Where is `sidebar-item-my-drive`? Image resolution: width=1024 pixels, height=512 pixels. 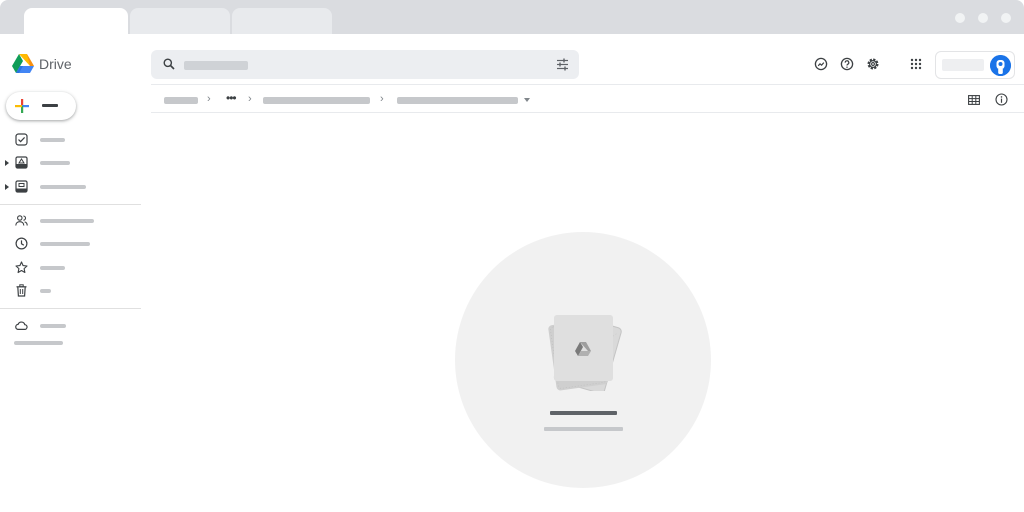
sidebar-item-my-drive is located at coordinates (70, 163).